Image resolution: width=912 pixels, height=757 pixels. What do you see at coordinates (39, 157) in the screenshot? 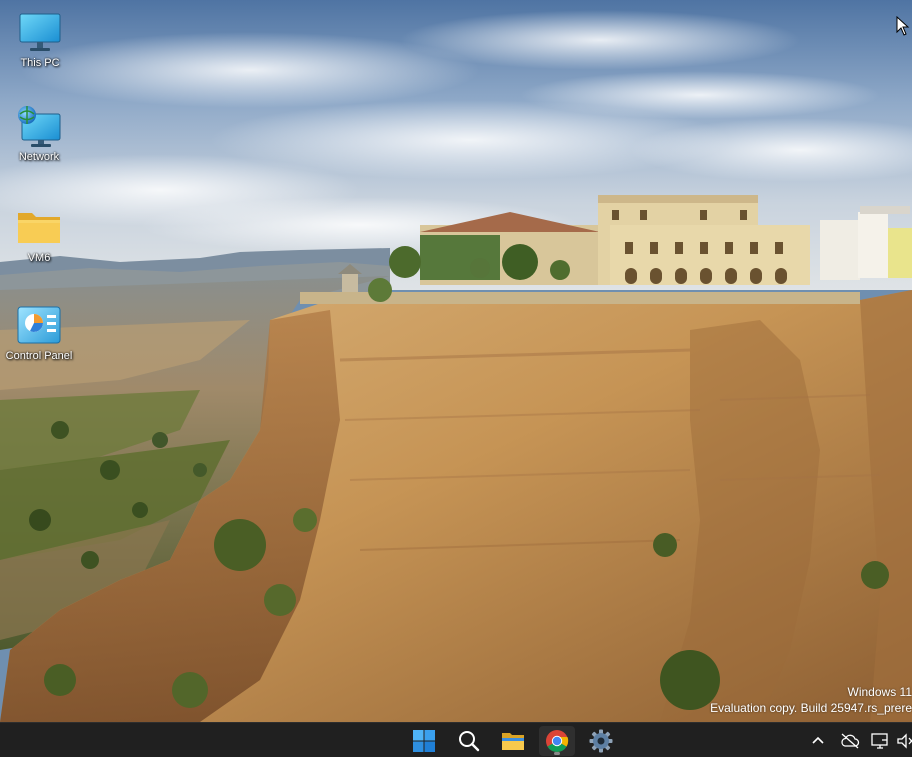
I see `desktop-icon-label: Network` at bounding box center [39, 157].